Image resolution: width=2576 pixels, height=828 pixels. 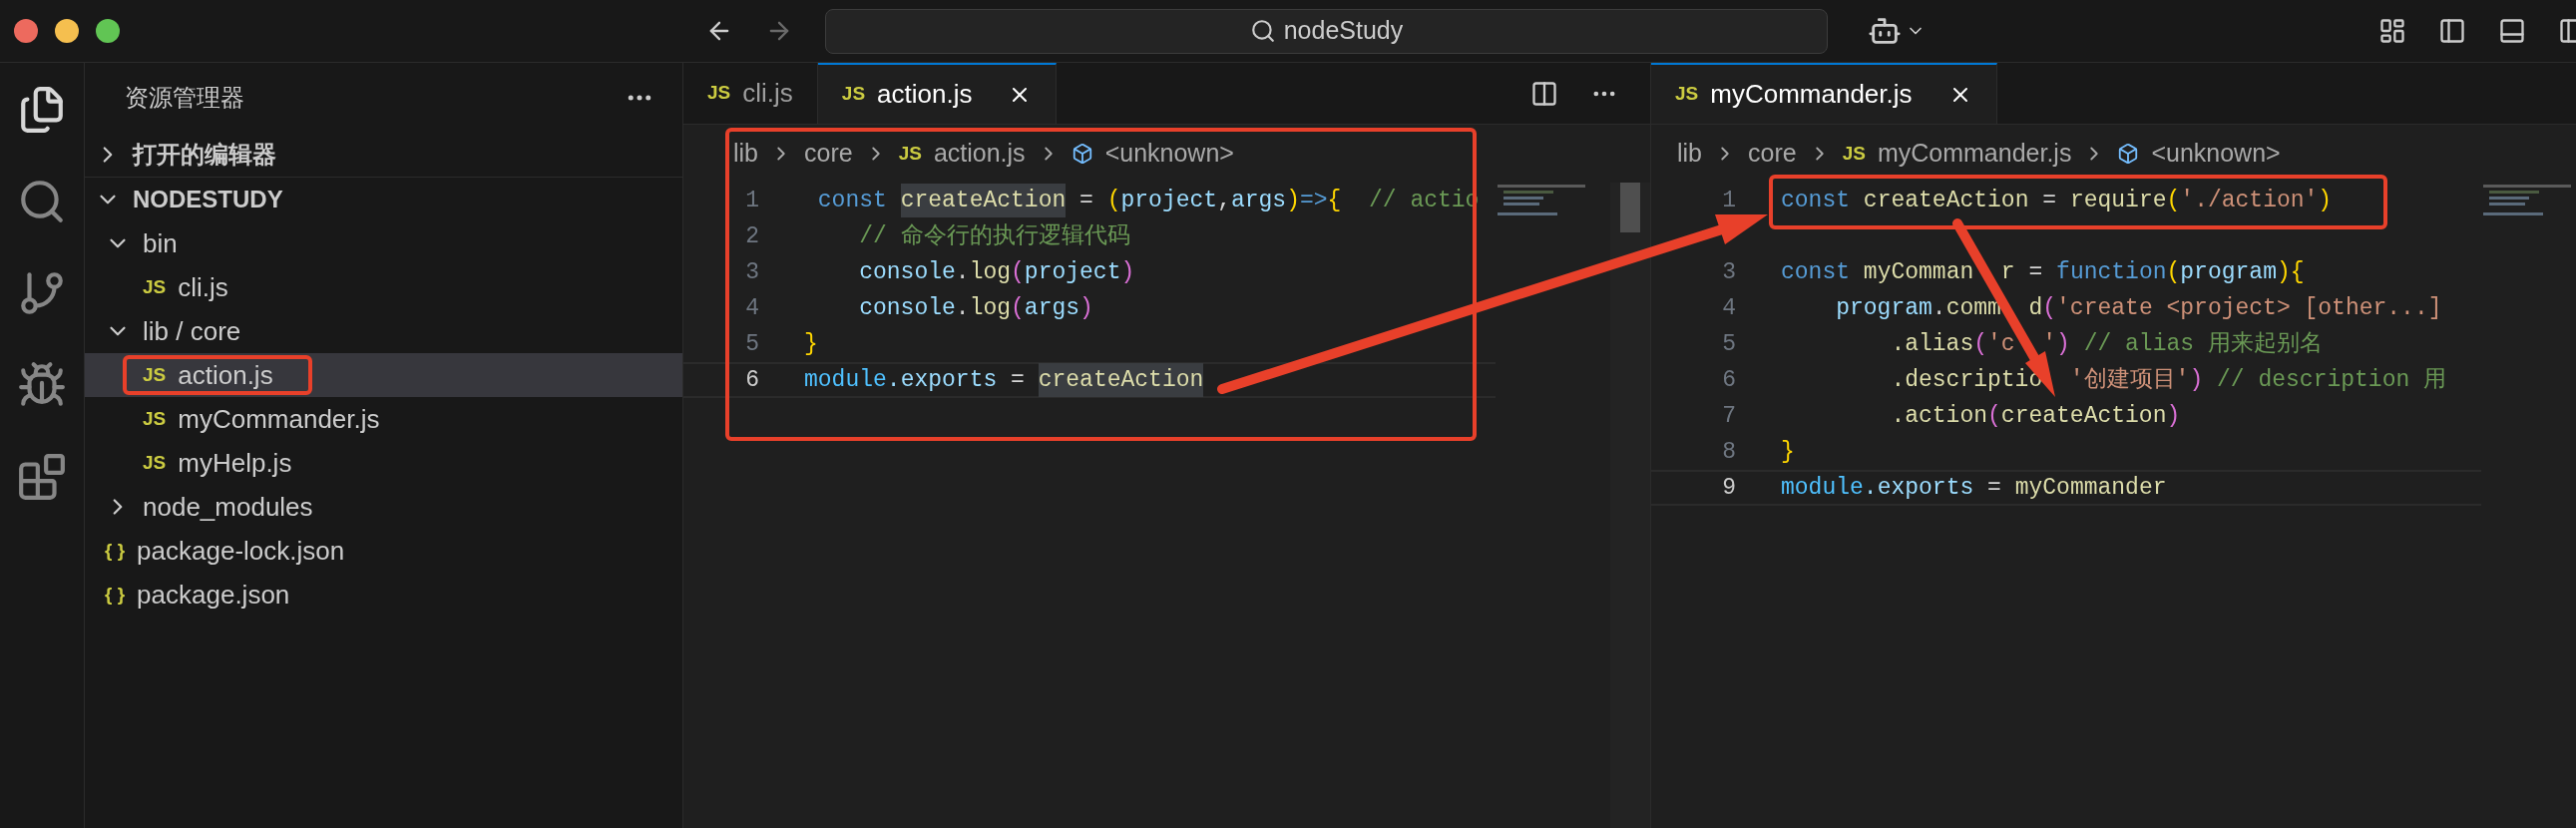 I want to click on scrollbar-thumb, so click(x=1630, y=207).